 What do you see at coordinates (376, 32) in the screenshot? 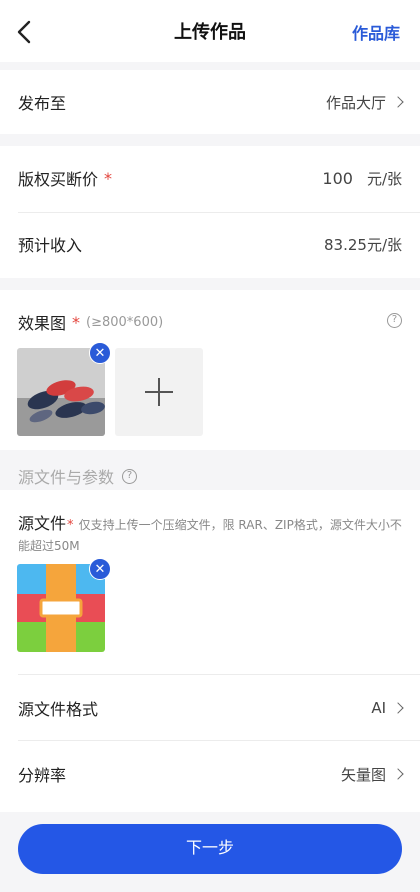
I see `library-link: 作品库` at bounding box center [376, 32].